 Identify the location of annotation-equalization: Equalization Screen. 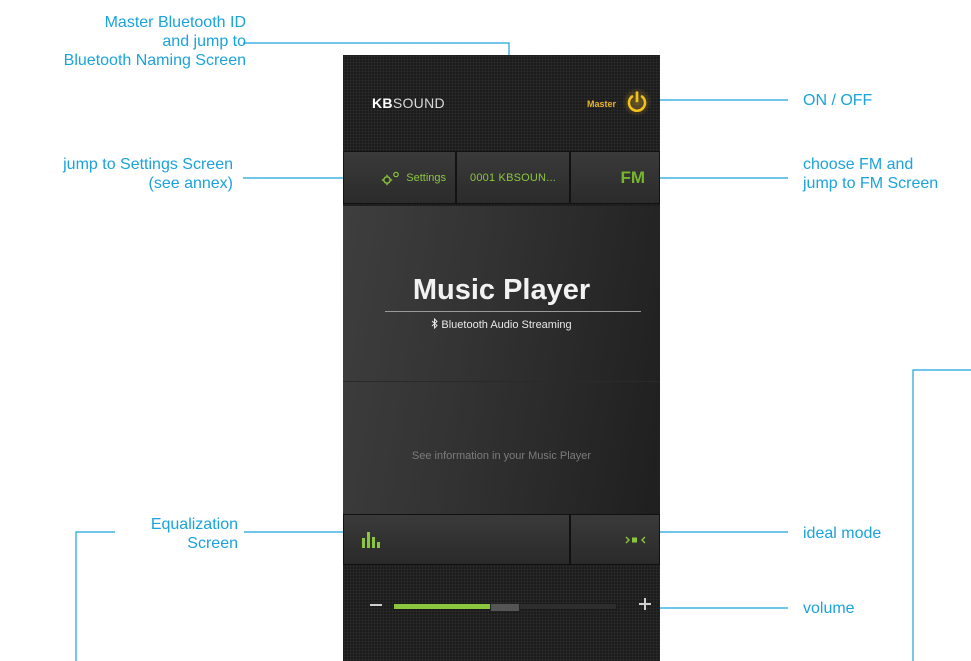
(194, 534).